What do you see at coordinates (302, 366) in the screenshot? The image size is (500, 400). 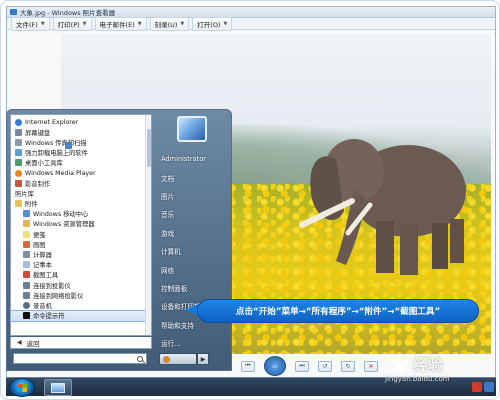 I see `next-button: ⏭` at bounding box center [302, 366].